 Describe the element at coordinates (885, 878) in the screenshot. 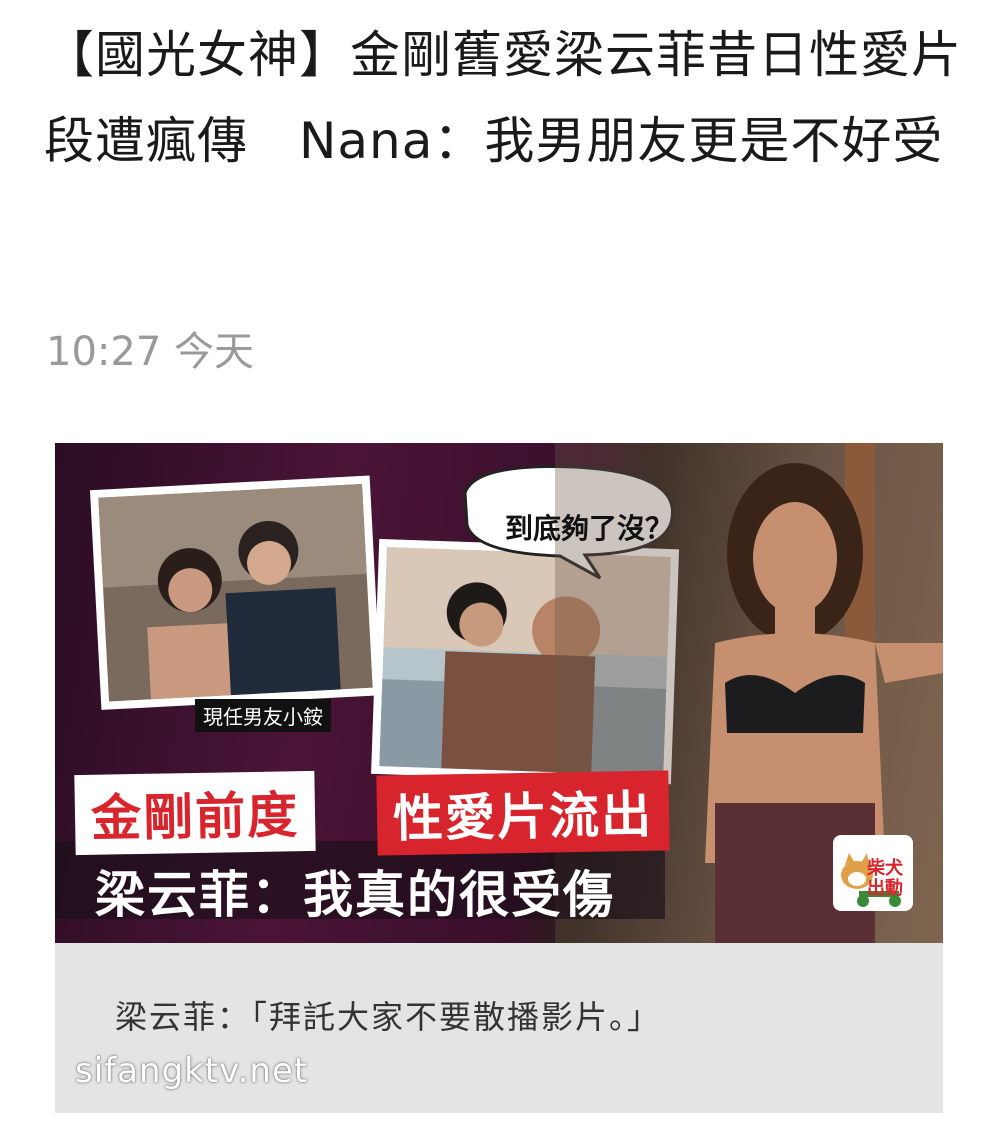

I see `logo-label: 柴犬出動` at that location.